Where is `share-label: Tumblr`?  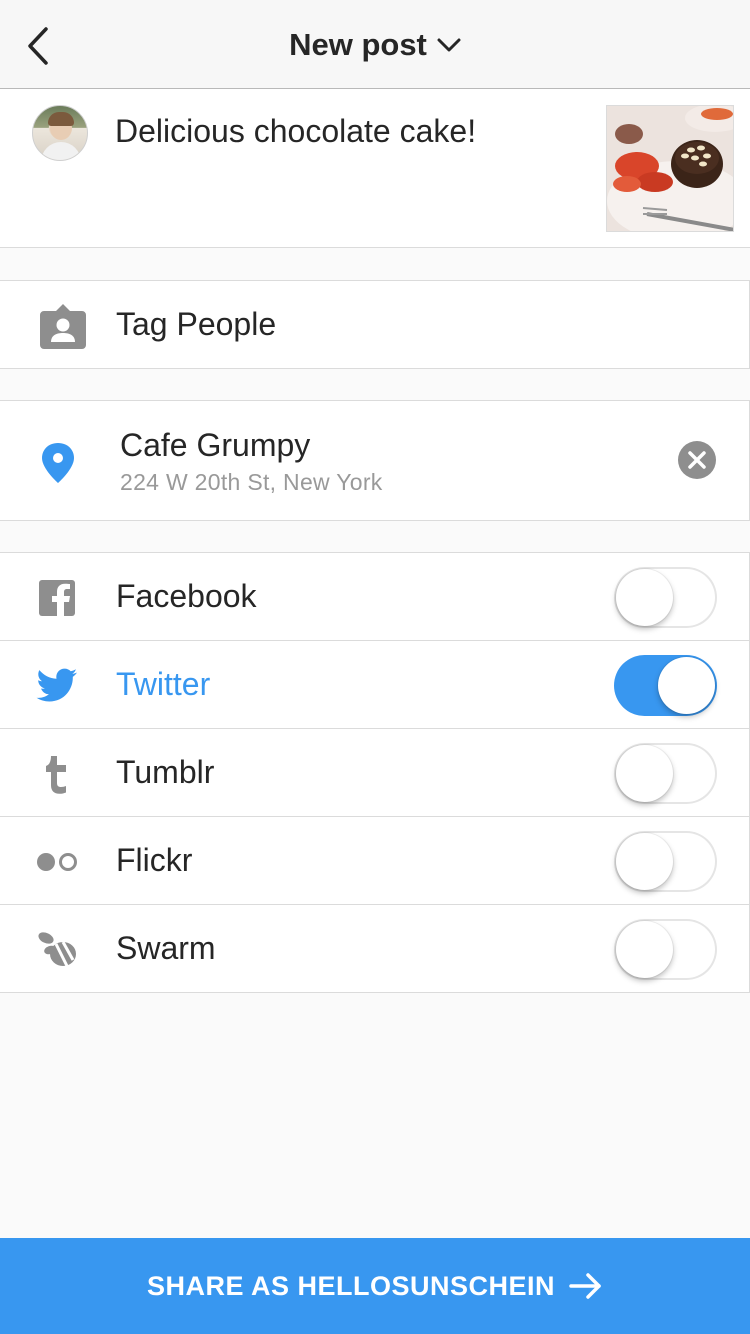
share-label: Tumblr is located at coordinates (165, 772).